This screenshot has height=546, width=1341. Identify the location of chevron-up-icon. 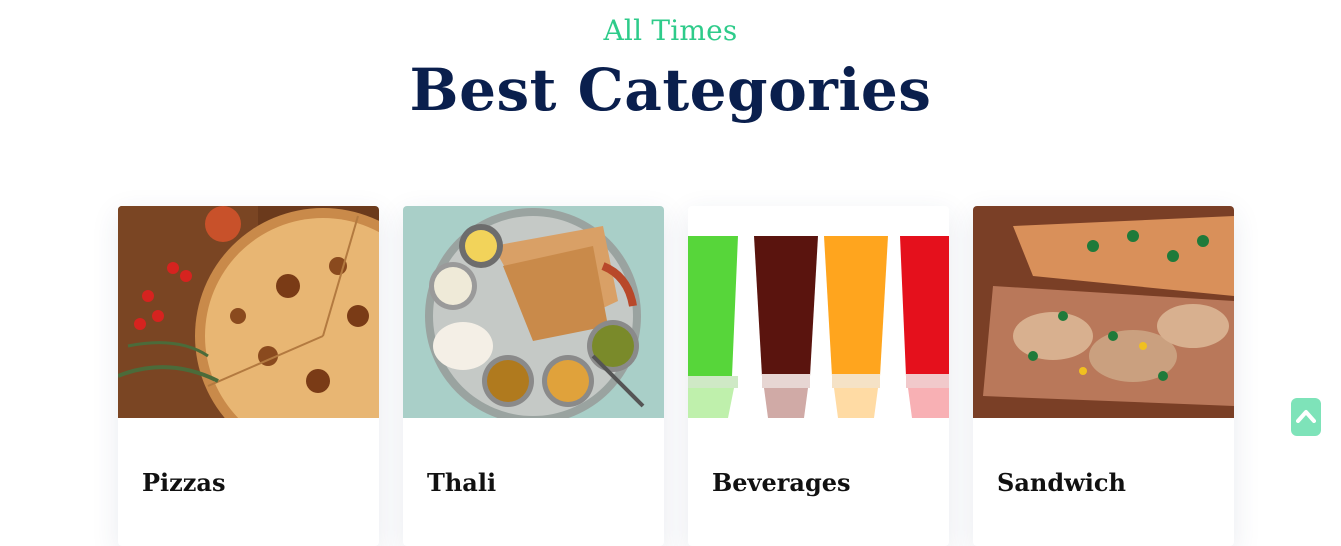
(1306, 417).